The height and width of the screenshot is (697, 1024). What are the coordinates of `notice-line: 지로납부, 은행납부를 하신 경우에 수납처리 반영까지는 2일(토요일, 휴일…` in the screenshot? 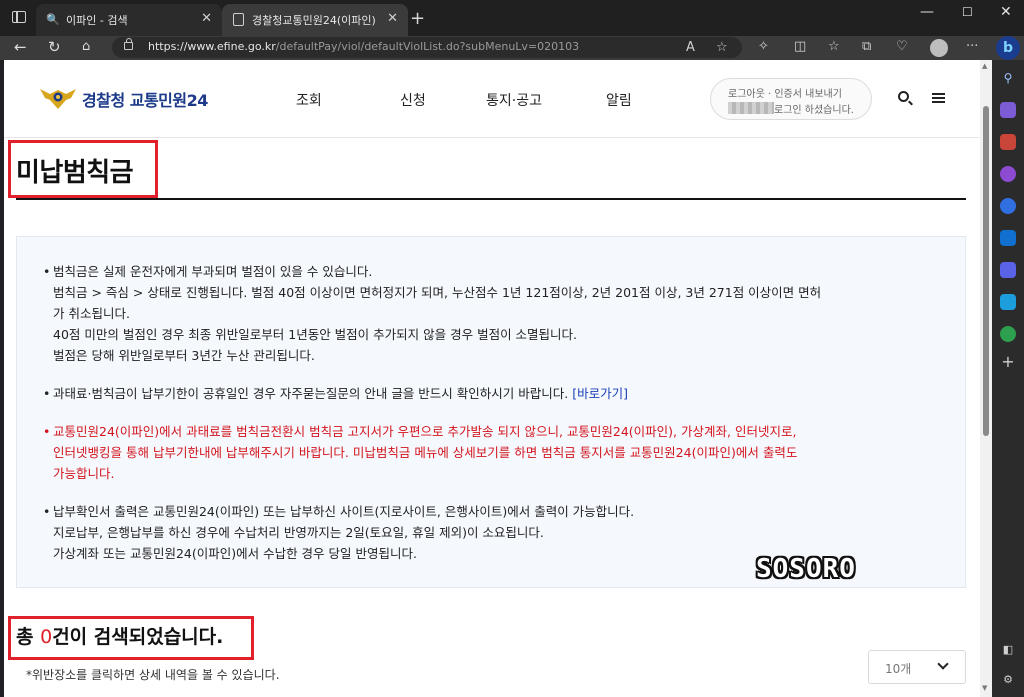 It's located at (298, 532).